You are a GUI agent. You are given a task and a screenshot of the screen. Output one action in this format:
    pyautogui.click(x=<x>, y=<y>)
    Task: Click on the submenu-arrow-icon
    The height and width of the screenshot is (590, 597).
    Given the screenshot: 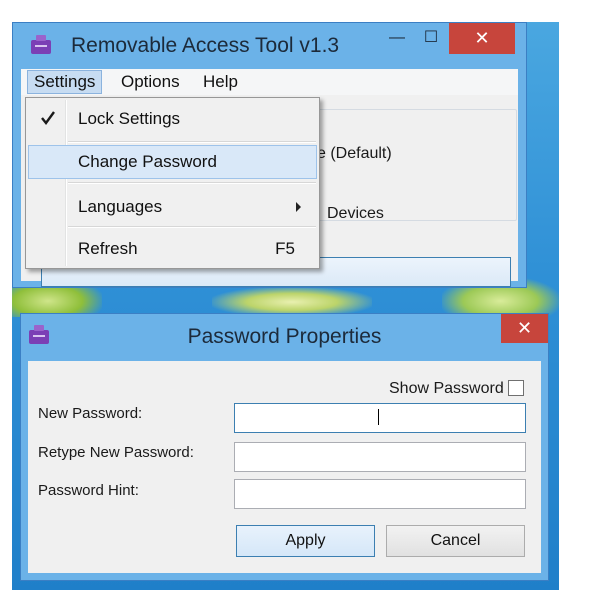 What is the action you would take?
    pyautogui.click(x=298, y=207)
    